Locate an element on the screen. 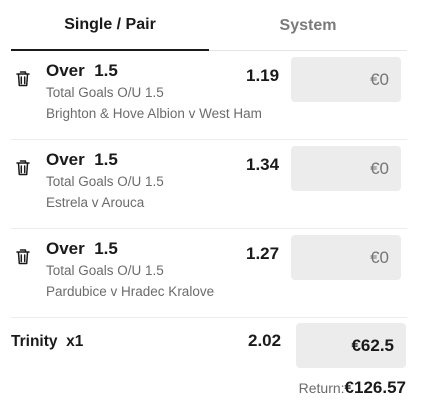 This screenshot has width=428, height=413. return-value: €126.57 is located at coordinates (375, 387).